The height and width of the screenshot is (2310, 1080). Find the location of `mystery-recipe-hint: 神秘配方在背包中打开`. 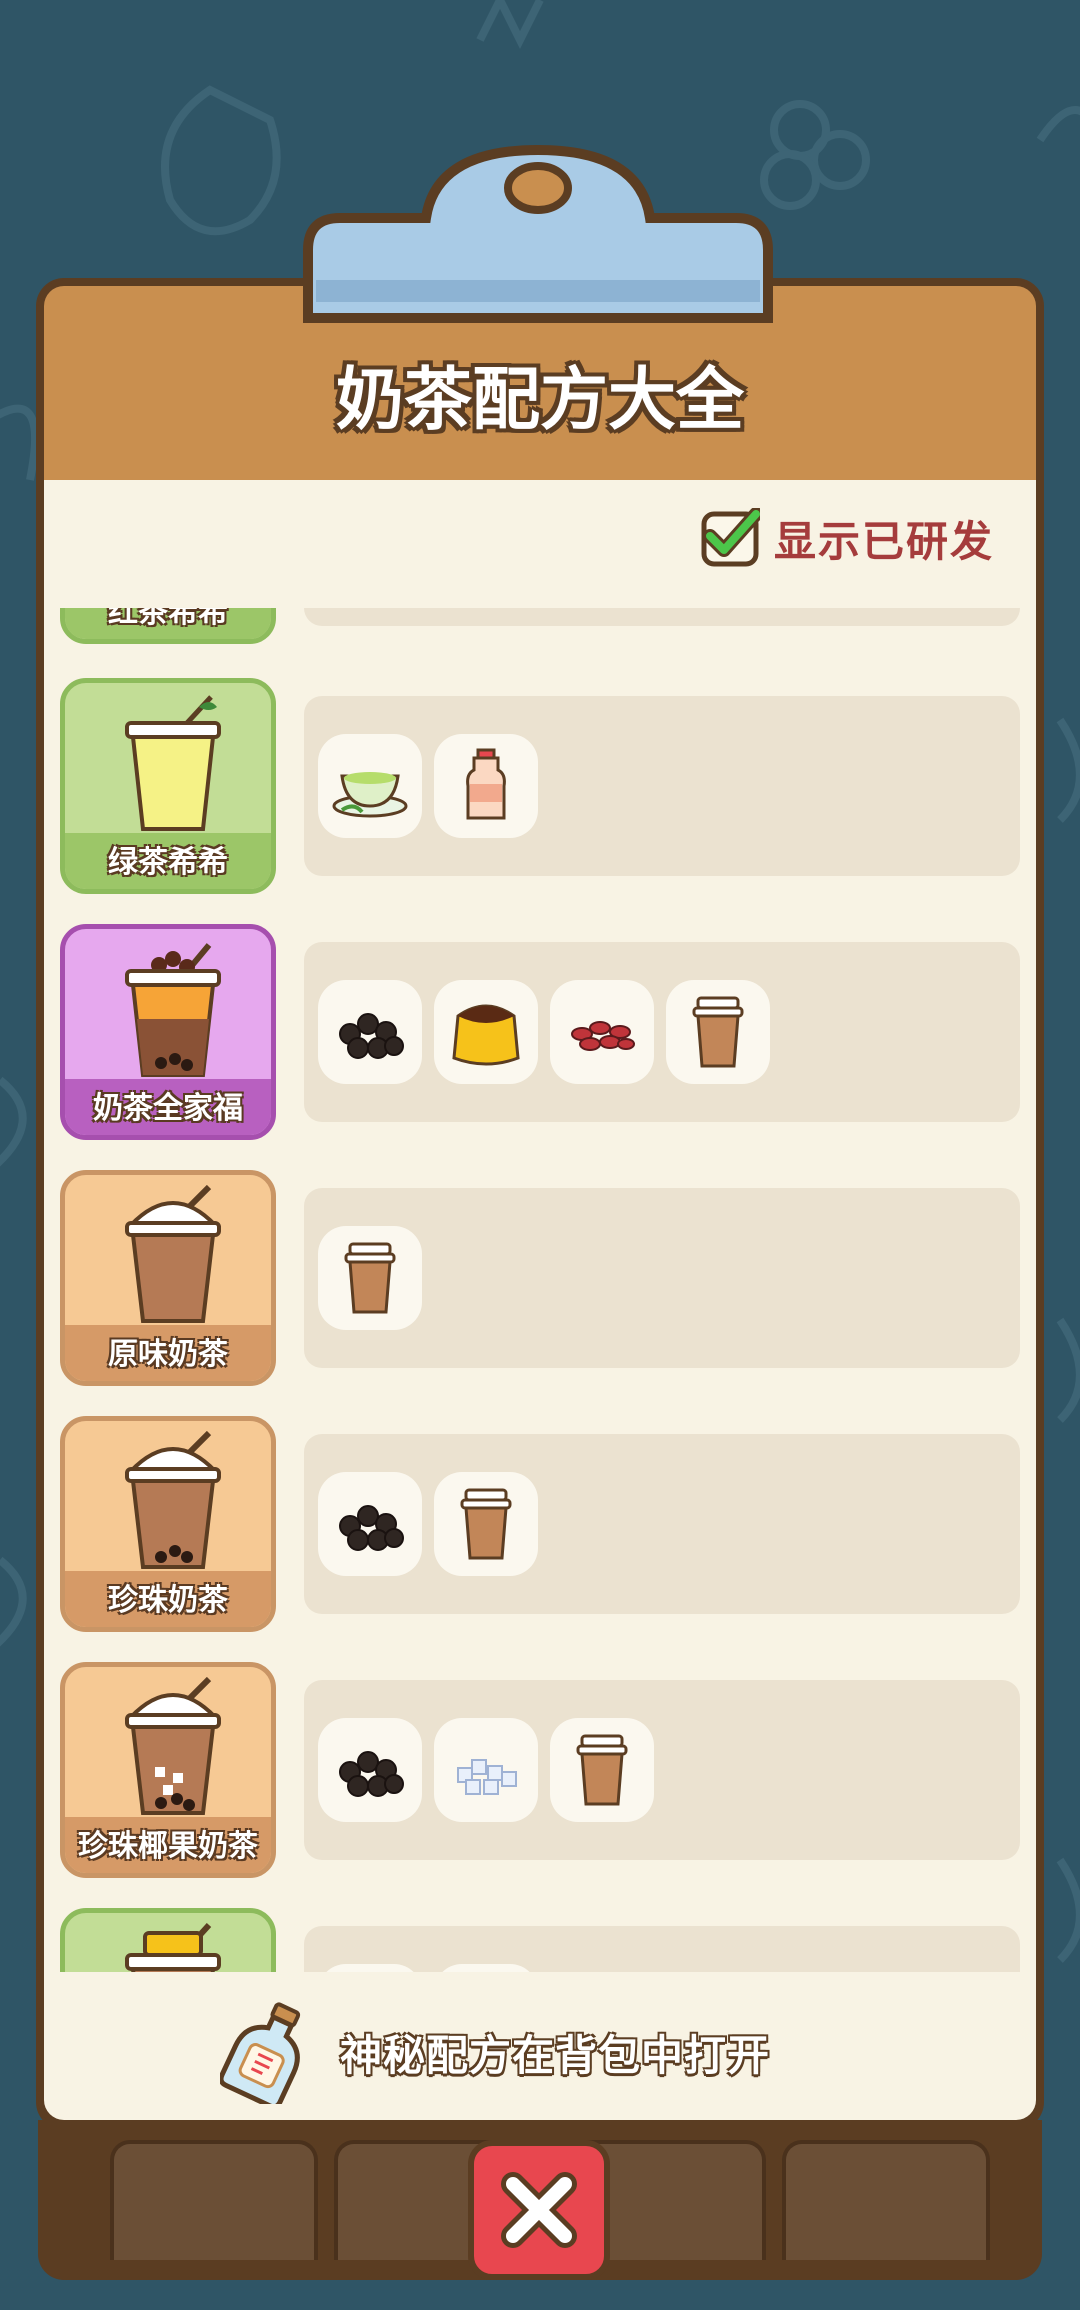

mystery-recipe-hint: 神秘配方在背包中打开 is located at coordinates (495, 2052).